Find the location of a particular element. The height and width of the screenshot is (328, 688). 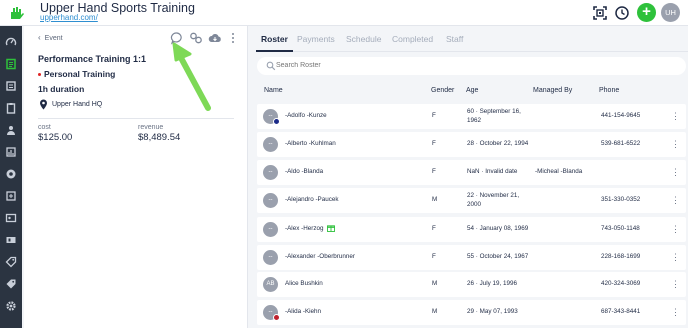

qr-scan-icon is located at coordinates (600, 13).